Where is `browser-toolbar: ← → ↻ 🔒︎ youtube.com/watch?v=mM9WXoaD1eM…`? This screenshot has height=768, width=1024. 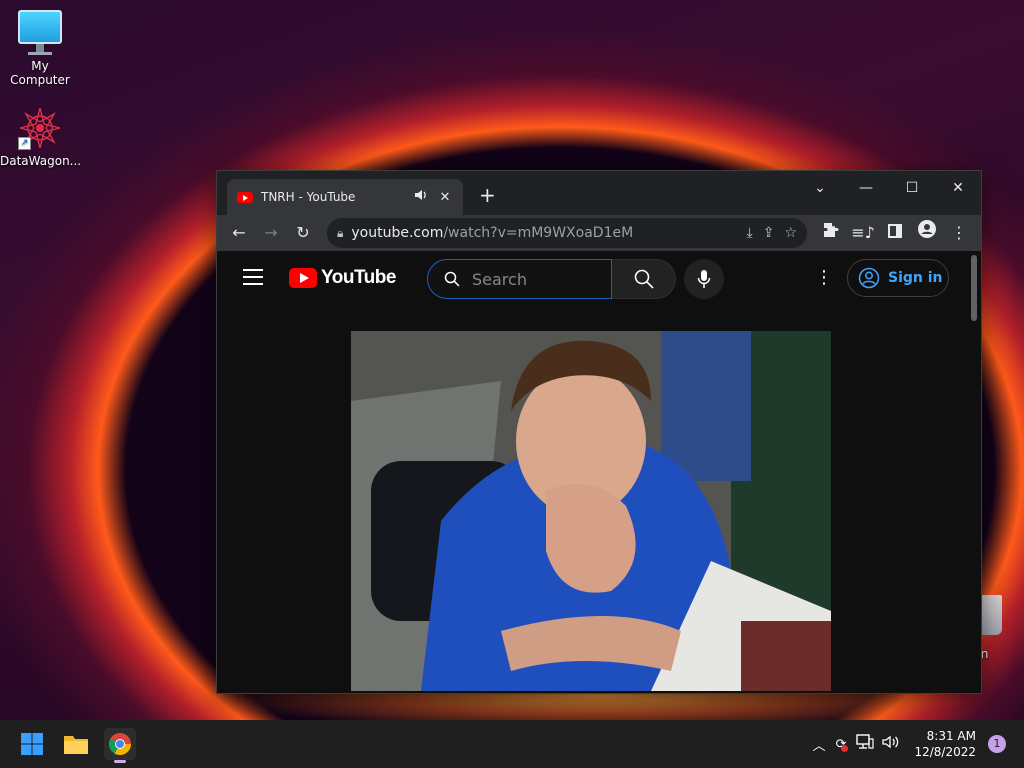
browser-toolbar: ← → ↻ 🔒︎ youtube.com/watch?v=mM9WXoaD1eM… is located at coordinates (599, 233).